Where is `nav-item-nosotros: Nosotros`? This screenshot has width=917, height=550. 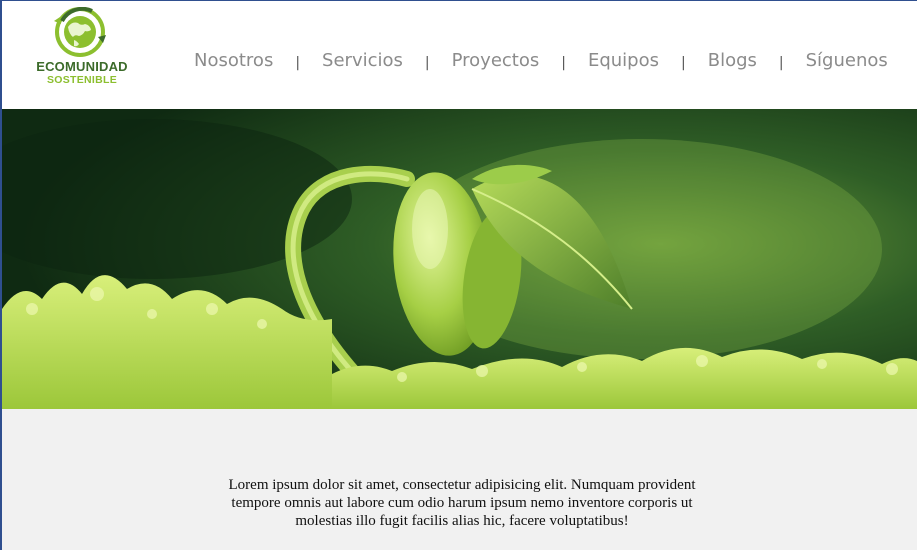
nav-item-nosotros: Nosotros is located at coordinates (233, 60).